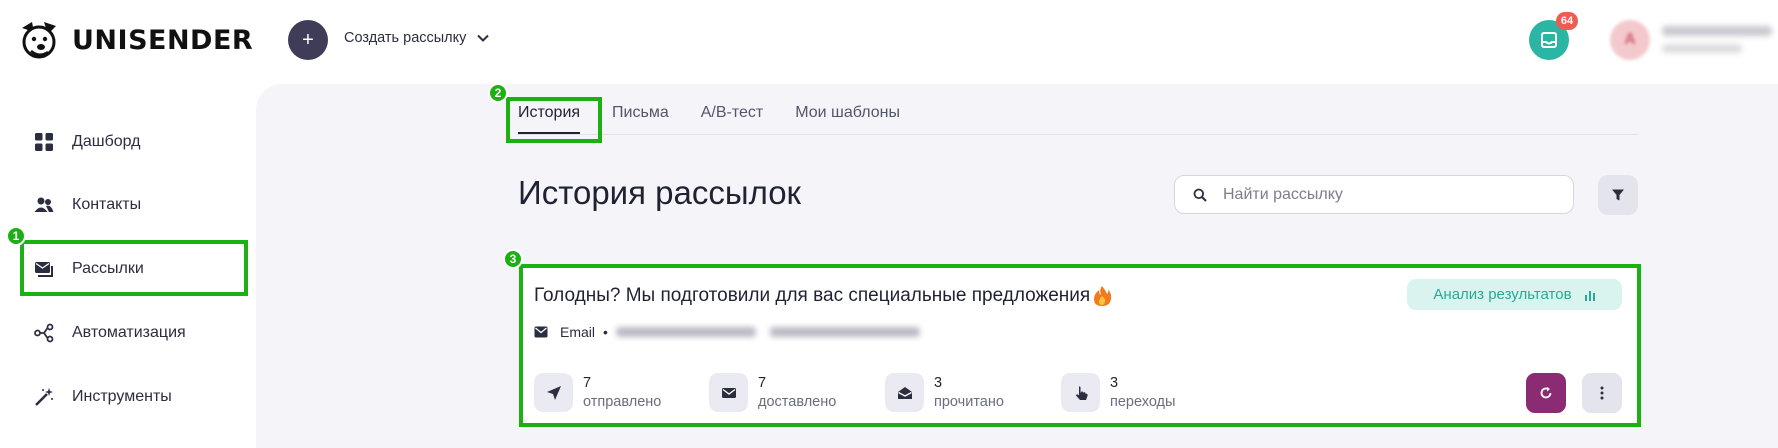 The width and height of the screenshot is (1778, 448). What do you see at coordinates (134, 268) in the screenshot?
I see `highlight-campaigns` at bounding box center [134, 268].